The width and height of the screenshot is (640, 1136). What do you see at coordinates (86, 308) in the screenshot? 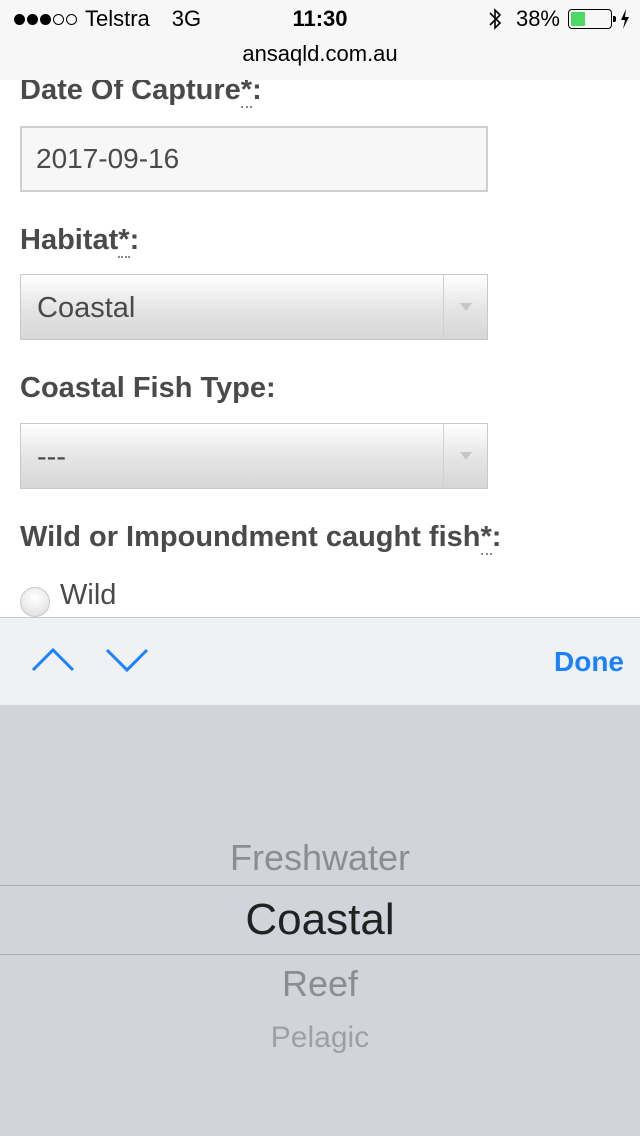
I see `habitat-selected-value: Coastal` at bounding box center [86, 308].